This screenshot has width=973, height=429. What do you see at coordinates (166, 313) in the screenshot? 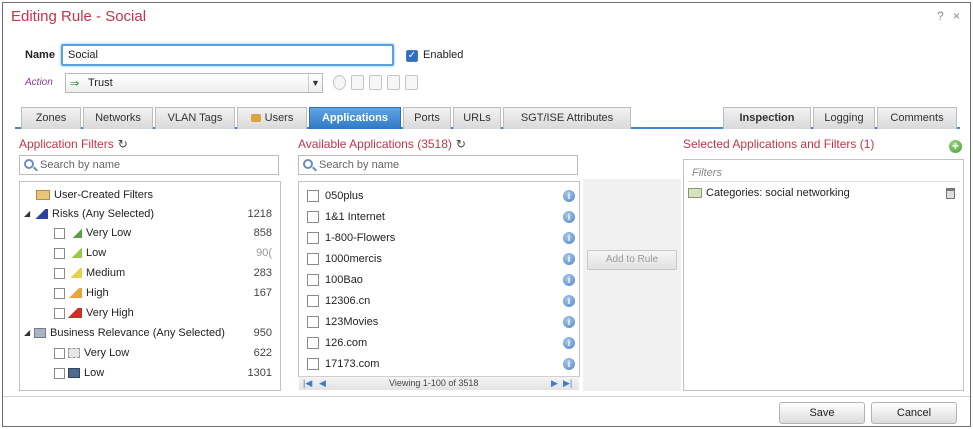
I see `list-item: Very High` at bounding box center [166, 313].